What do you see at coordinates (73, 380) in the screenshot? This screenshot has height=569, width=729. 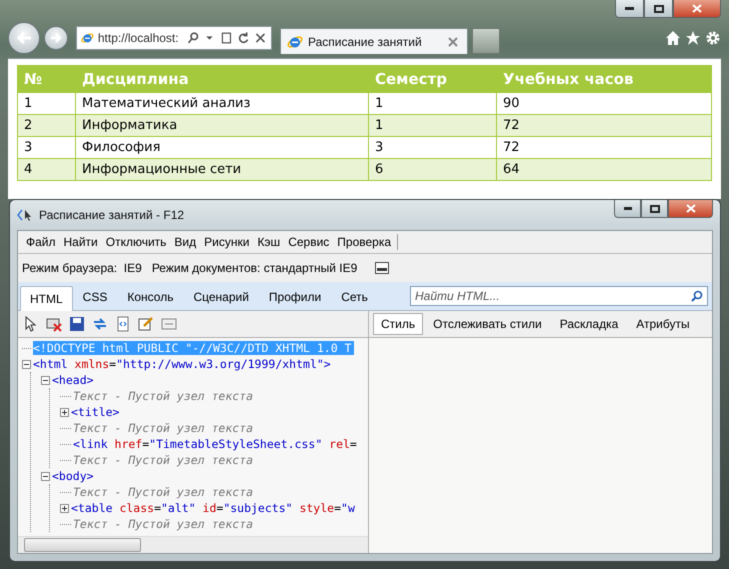 I see `tree-node: <head>` at bounding box center [73, 380].